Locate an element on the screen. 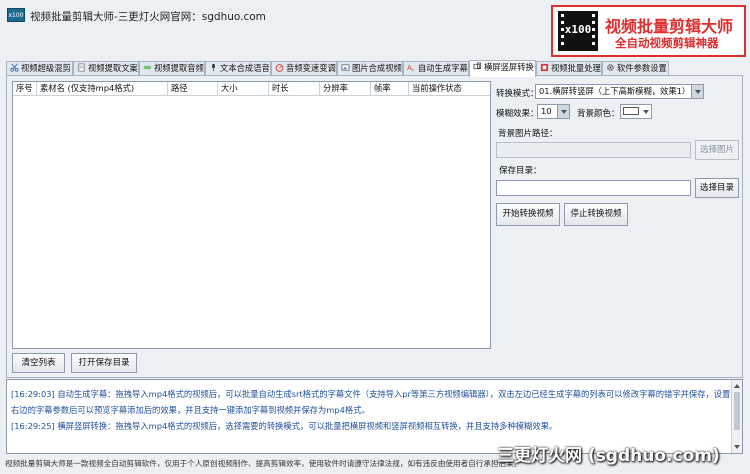 Image resolution: width=750 pixels, height=474 pixels. tab-audio-speed: 音频变速变调 is located at coordinates (304, 68).